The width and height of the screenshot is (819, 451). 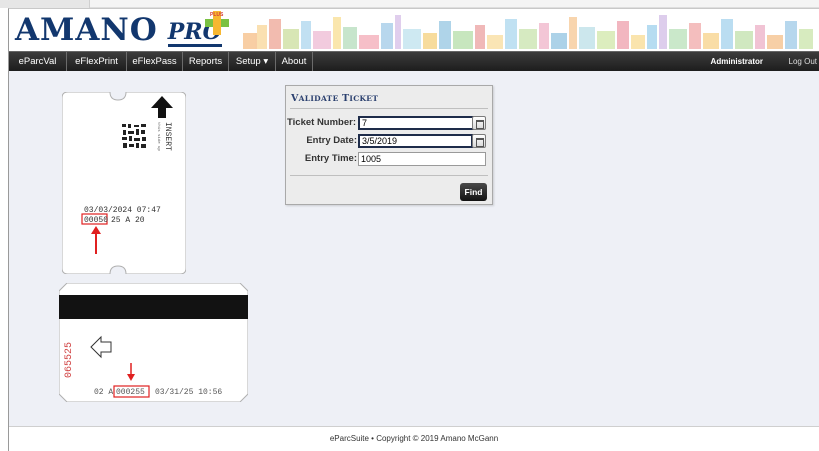 I want to click on logo-amano-text: AMANO, so click(x=86, y=30).